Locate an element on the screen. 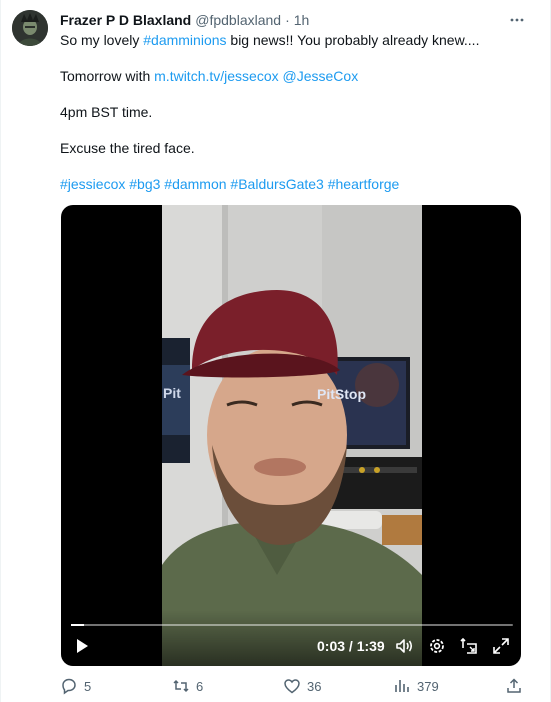 This screenshot has width=551, height=702. repost-icon is located at coordinates (181, 686).